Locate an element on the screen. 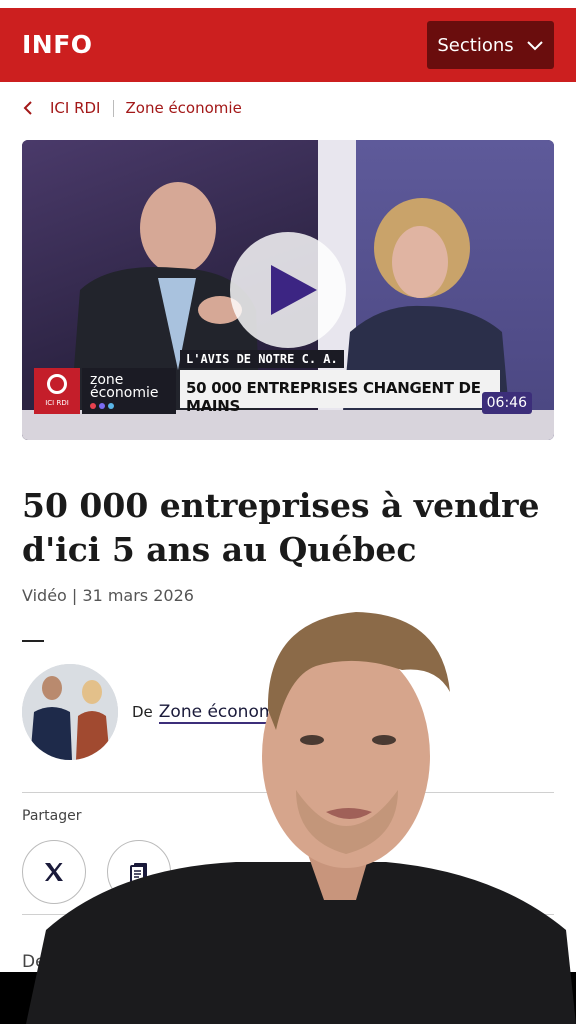  show-name-line2: économie is located at coordinates (124, 393).